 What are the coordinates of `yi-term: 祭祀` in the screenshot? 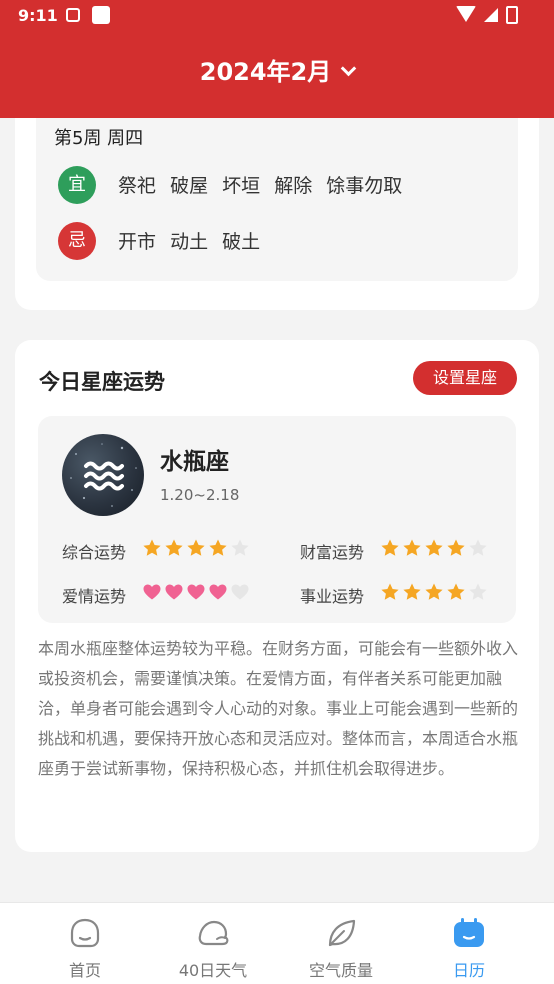 It's located at (137, 186).